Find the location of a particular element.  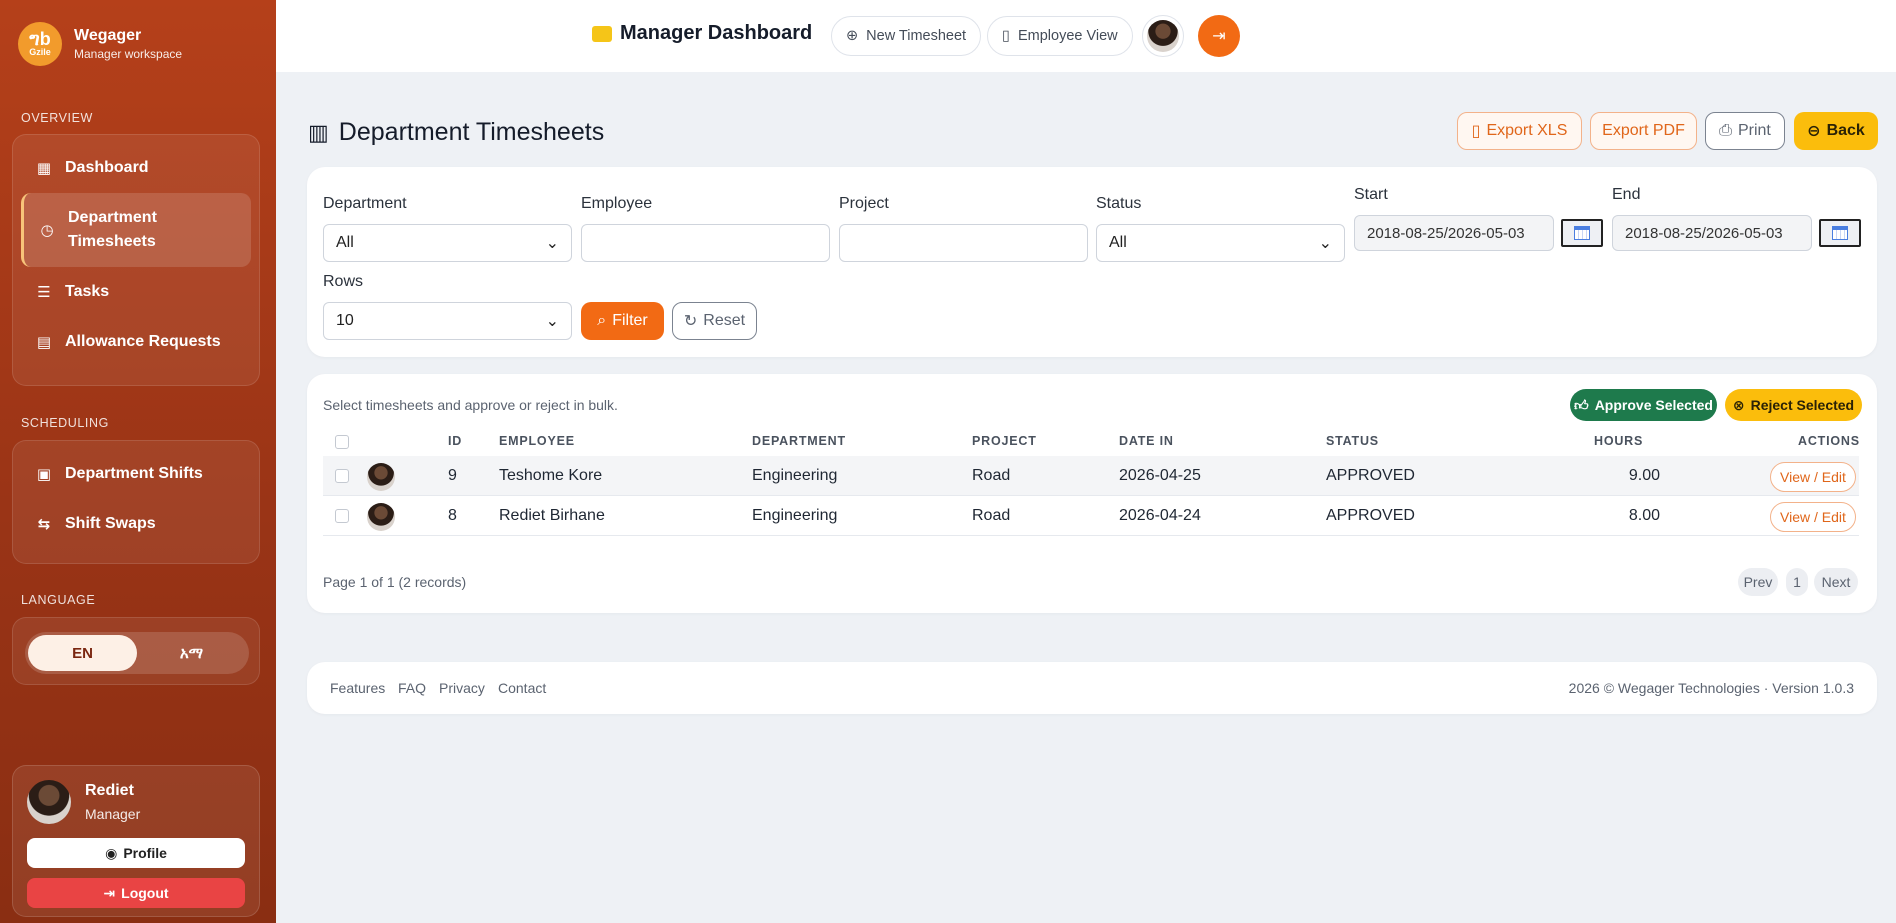

cell-date-in: 2026-04-25 is located at coordinates (1160, 475).